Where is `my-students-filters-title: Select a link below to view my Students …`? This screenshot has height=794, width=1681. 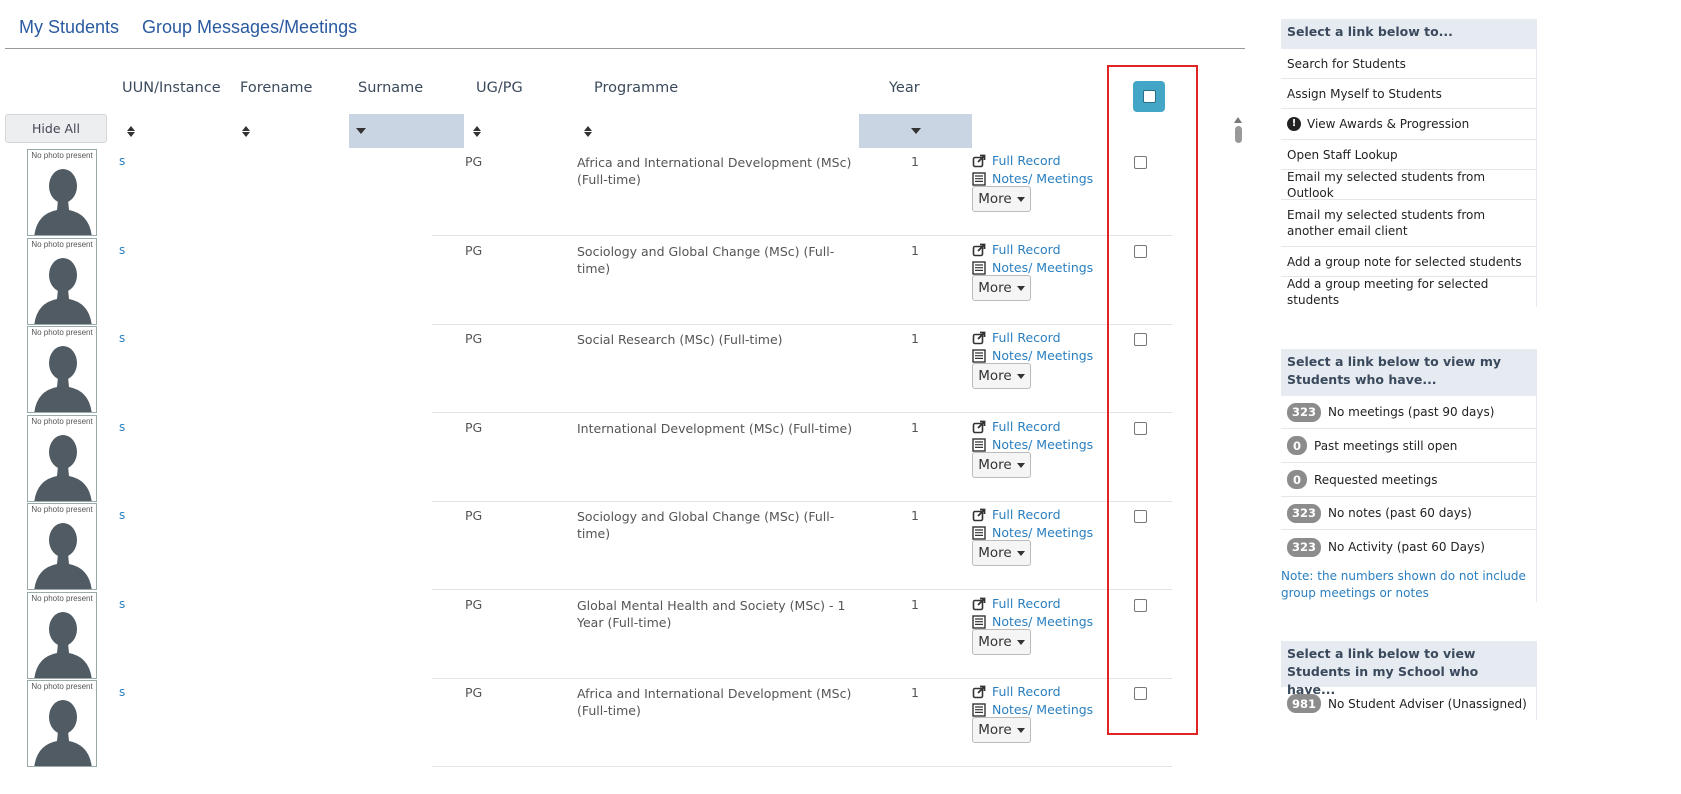
my-students-filters-title: Select a link below to view my Students … is located at coordinates (1408, 372).